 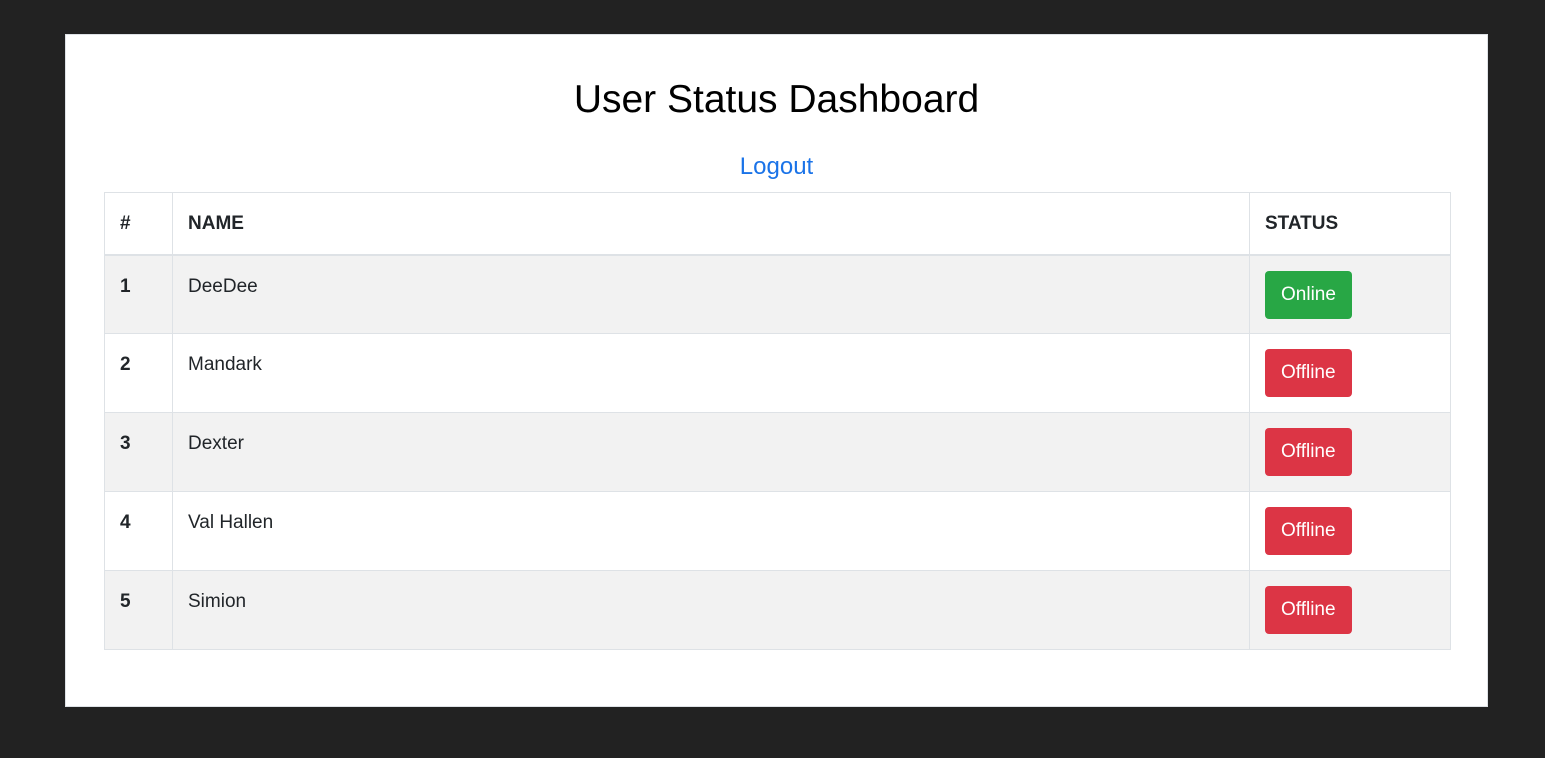 I want to click on row-number: 3, so click(x=138, y=452).